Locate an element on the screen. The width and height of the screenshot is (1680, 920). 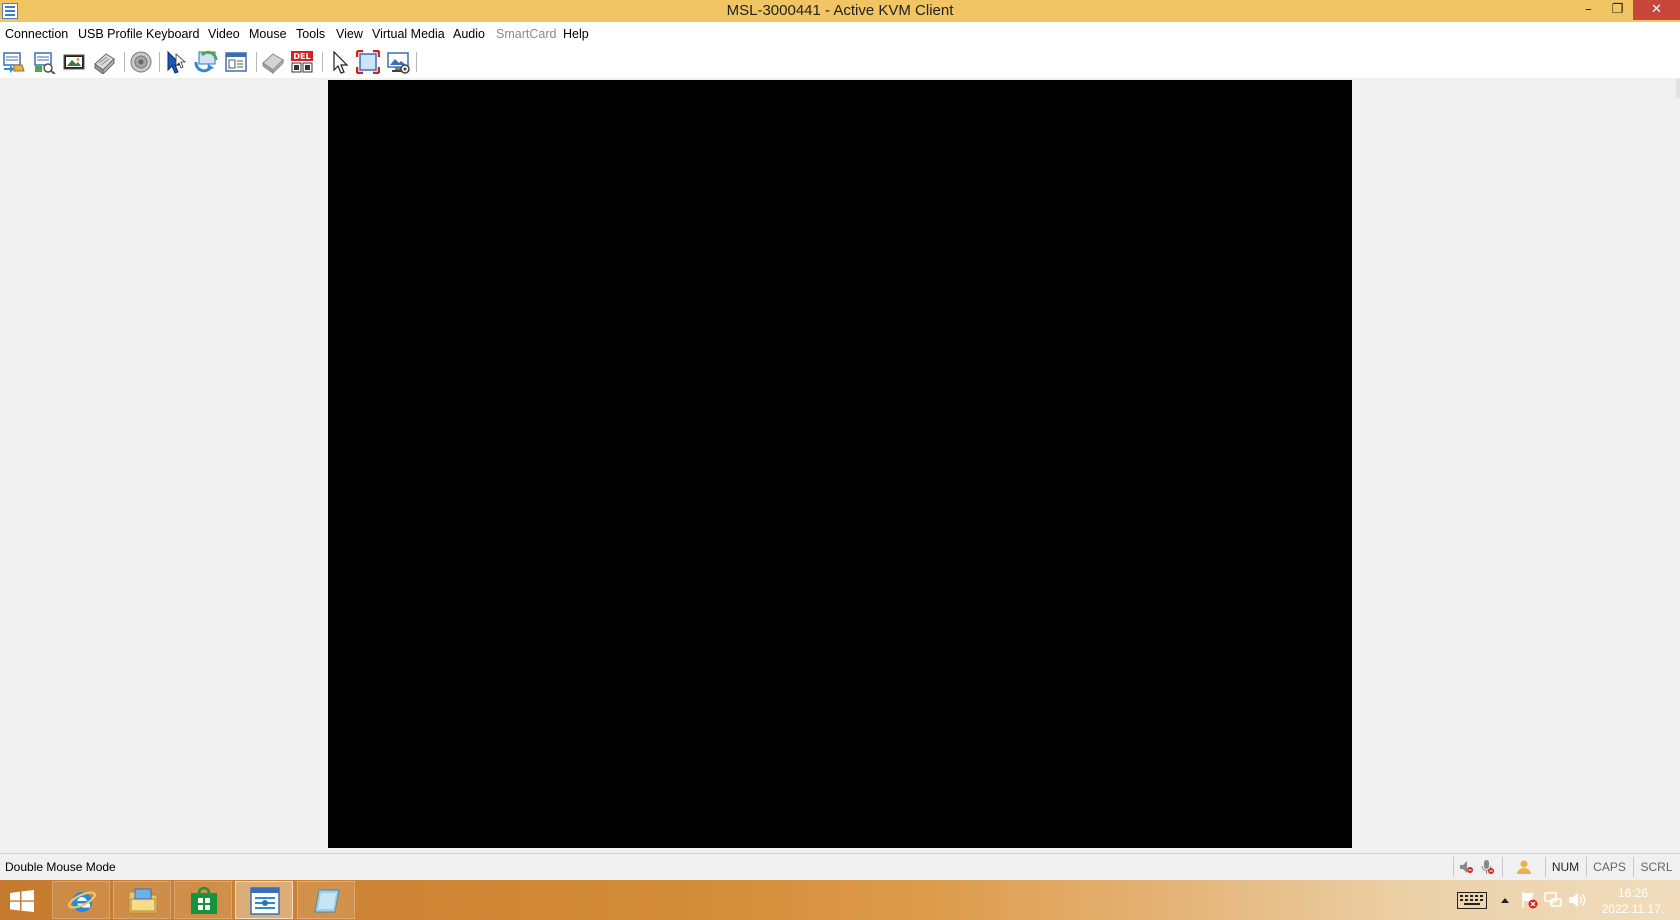
menu-usb-profile: USB Profile is located at coordinates (110, 34).